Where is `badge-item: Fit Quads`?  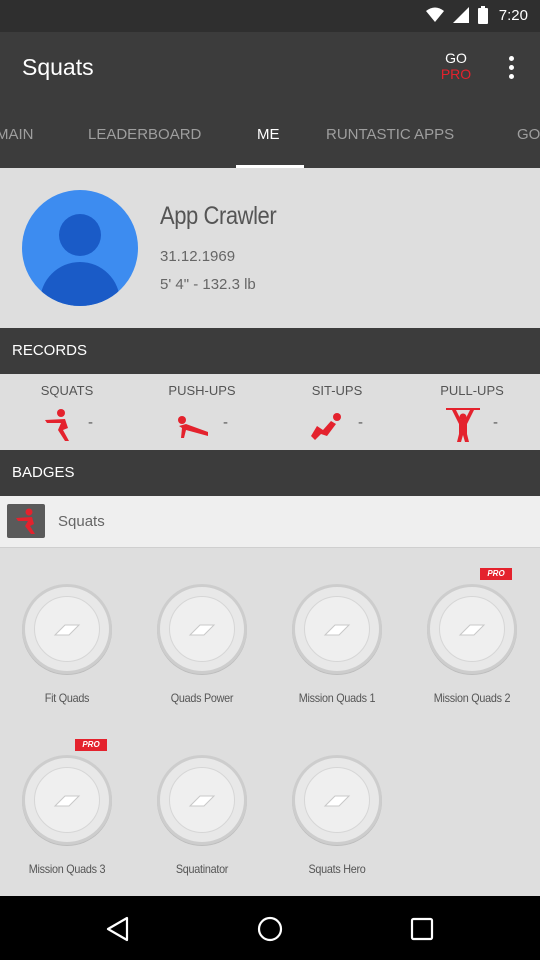 badge-item: Fit Quads is located at coordinates (67, 626).